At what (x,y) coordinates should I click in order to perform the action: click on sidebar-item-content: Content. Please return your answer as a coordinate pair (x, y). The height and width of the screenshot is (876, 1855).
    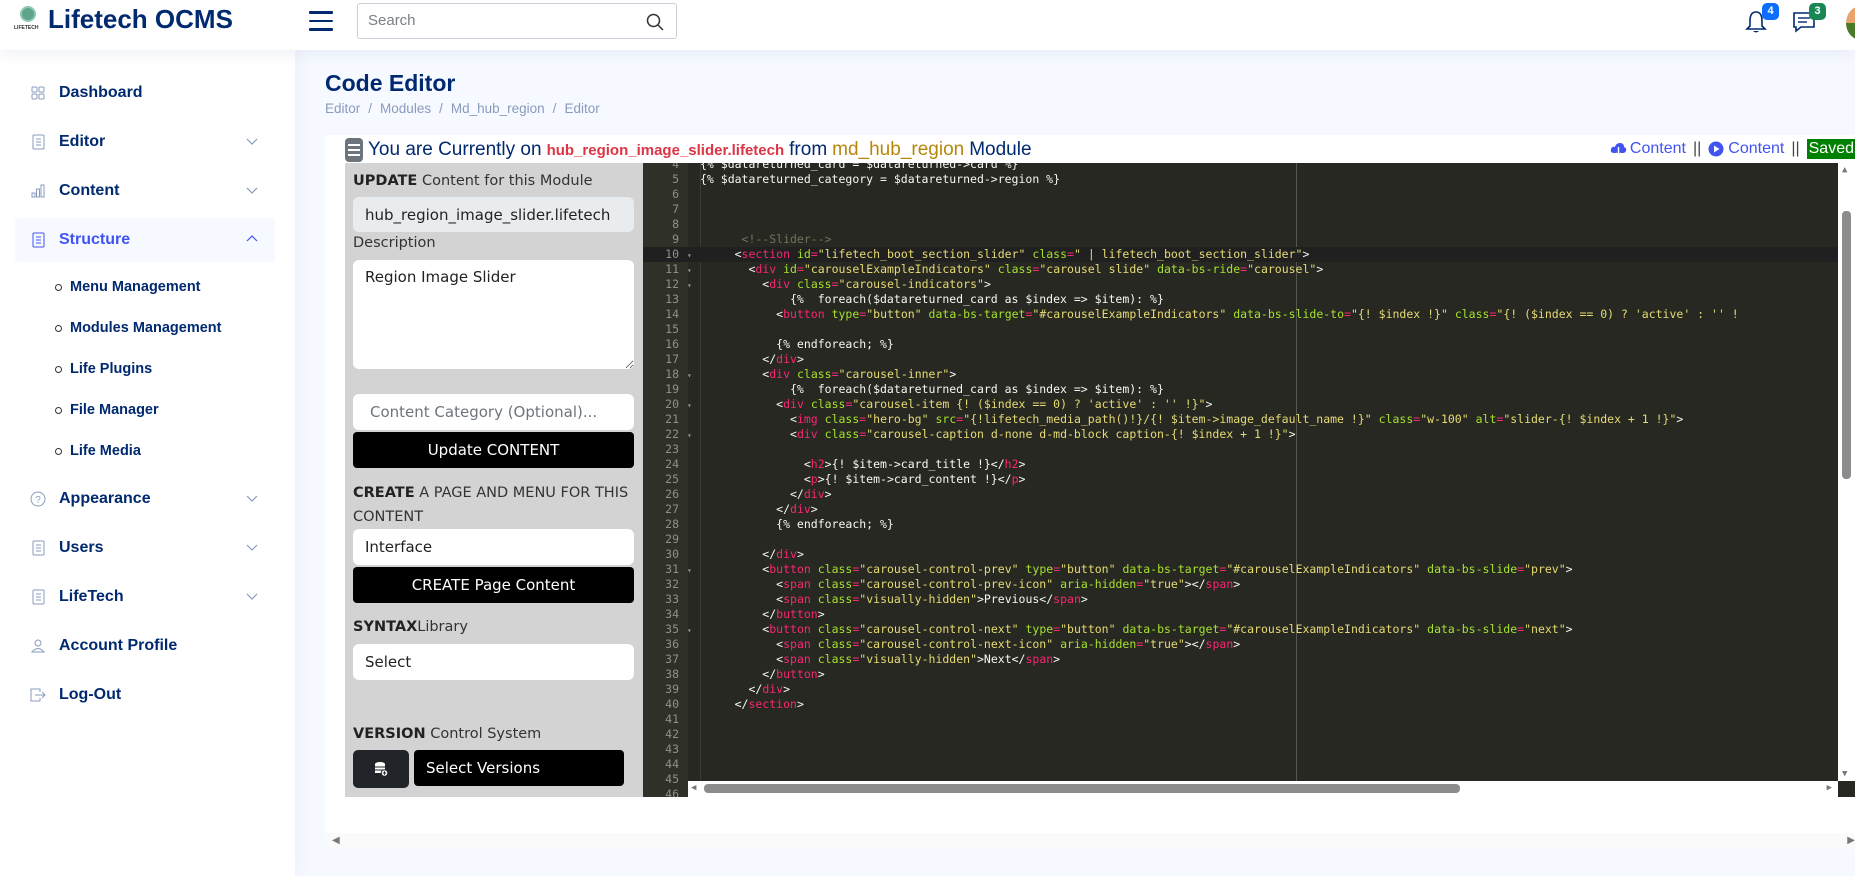
    Looking at the image, I should click on (145, 191).